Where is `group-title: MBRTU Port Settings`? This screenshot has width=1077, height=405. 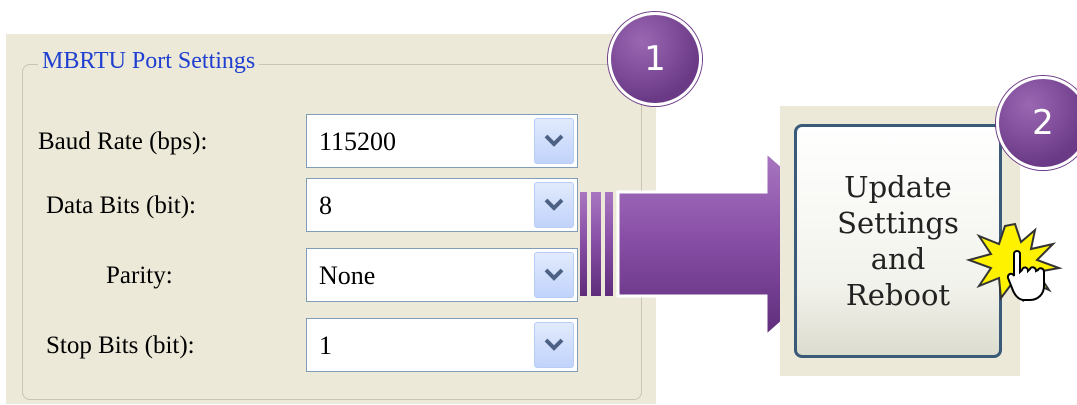 group-title: MBRTU Port Settings is located at coordinates (149, 61).